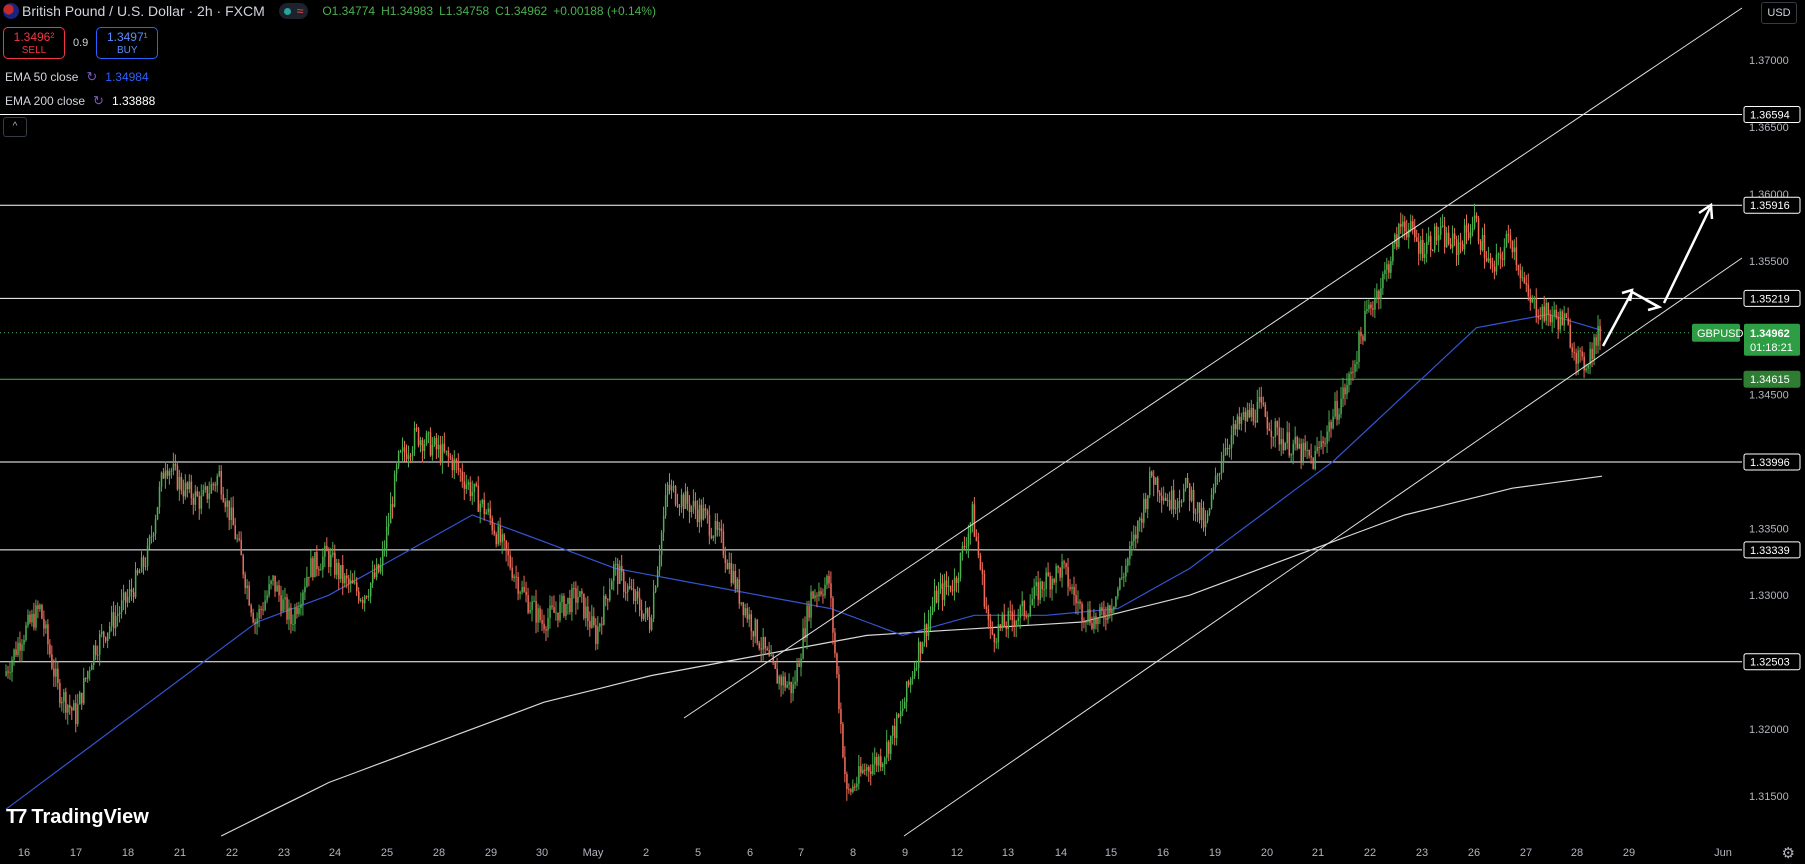  What do you see at coordinates (293, 11) in the screenshot?
I see `market-status-pill: ≈` at bounding box center [293, 11].